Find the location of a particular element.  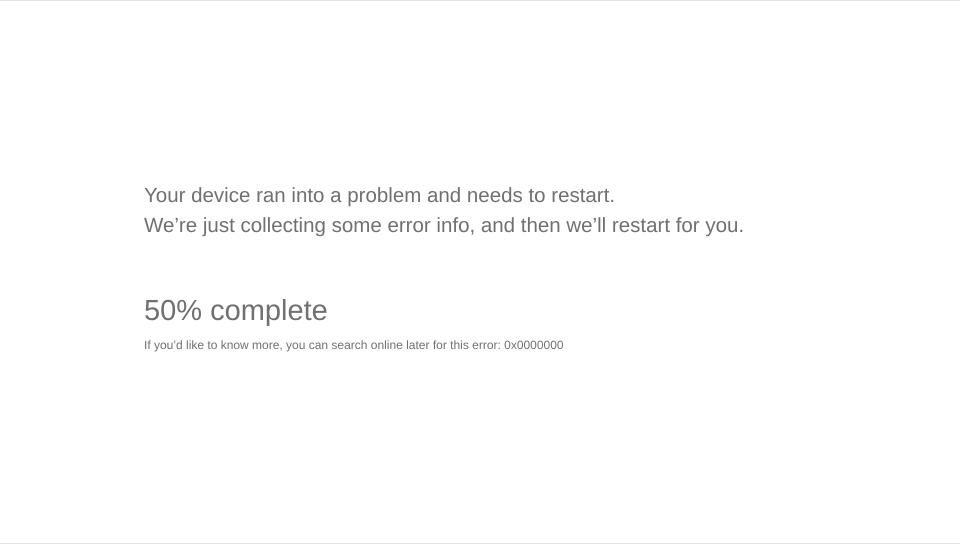

error-message: Your device ran into a problem and needs to restart. is located at coordinates (380, 196).